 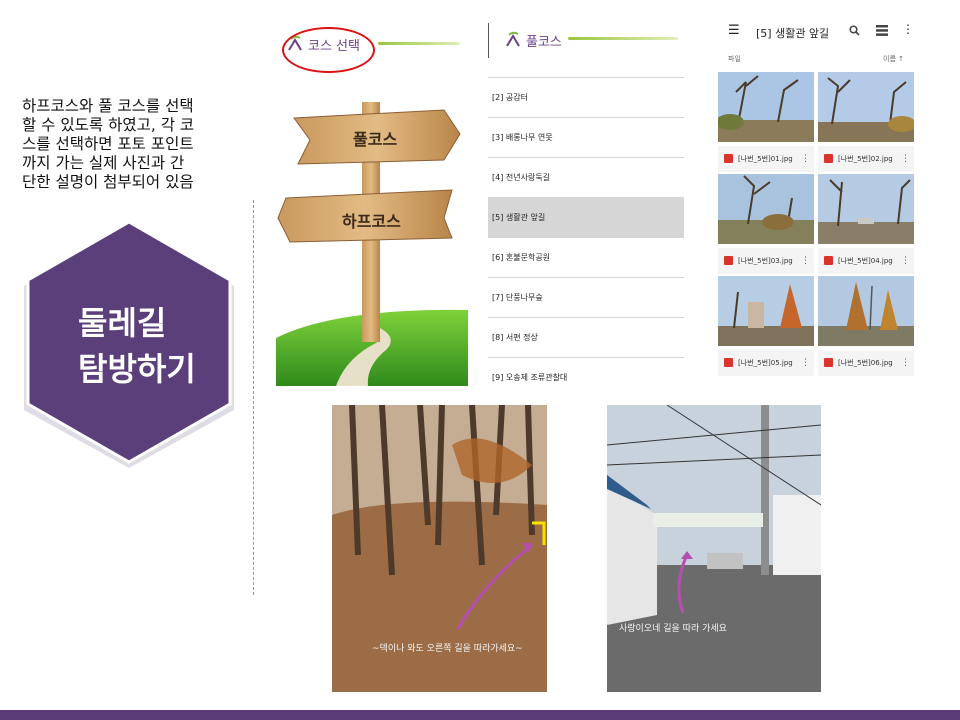 I want to click on topic-badge: 둘레길 탐방하기, so click(x=129, y=345).